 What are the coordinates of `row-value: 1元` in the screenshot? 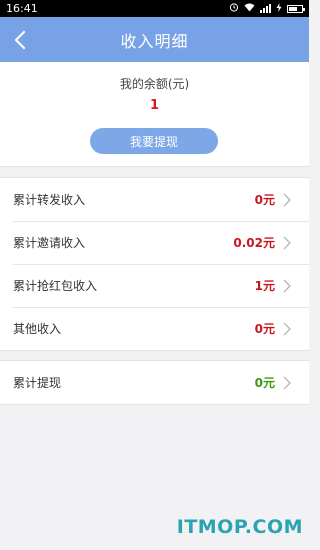 It's located at (264, 286).